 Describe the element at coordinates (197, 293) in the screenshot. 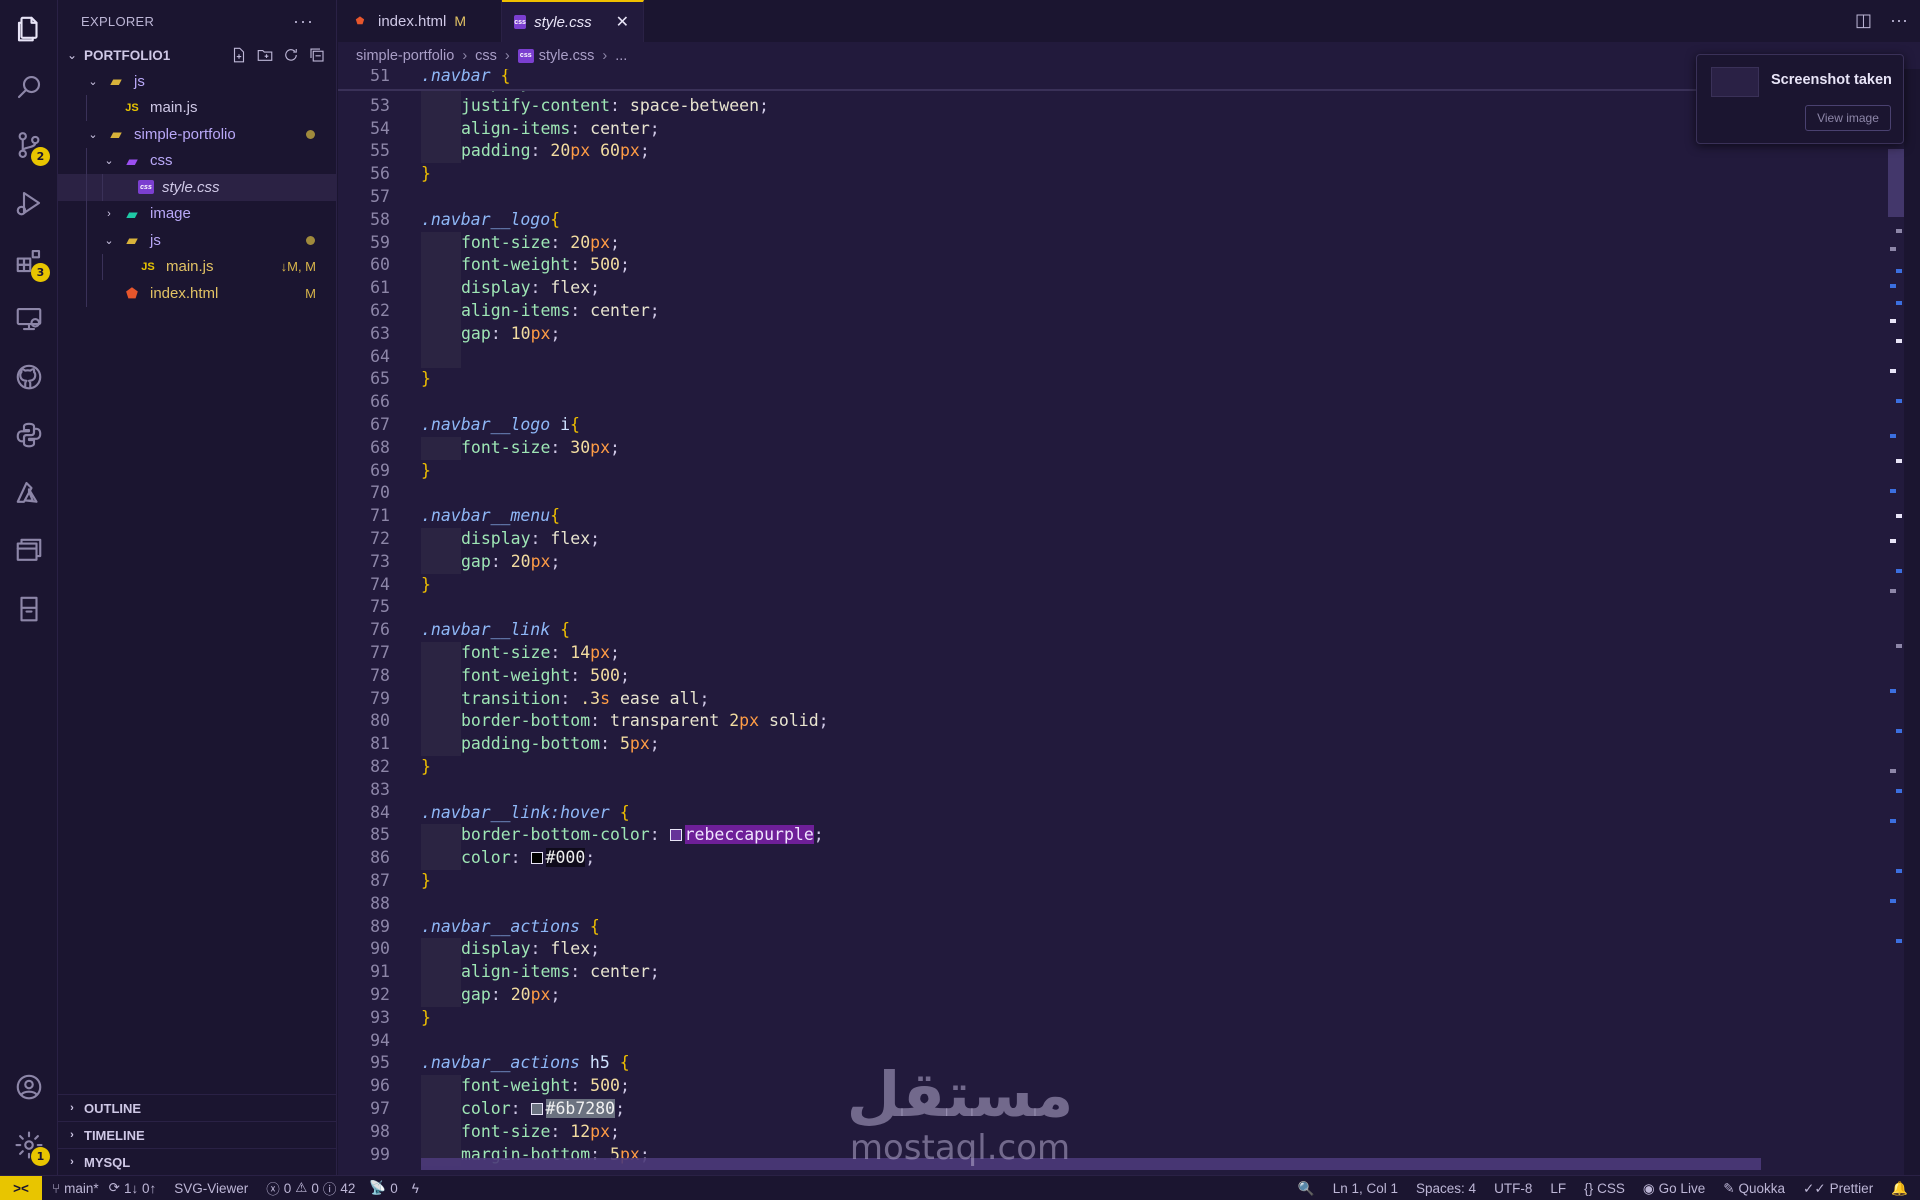

I see `tree-item: ⬟ index.html M` at that location.